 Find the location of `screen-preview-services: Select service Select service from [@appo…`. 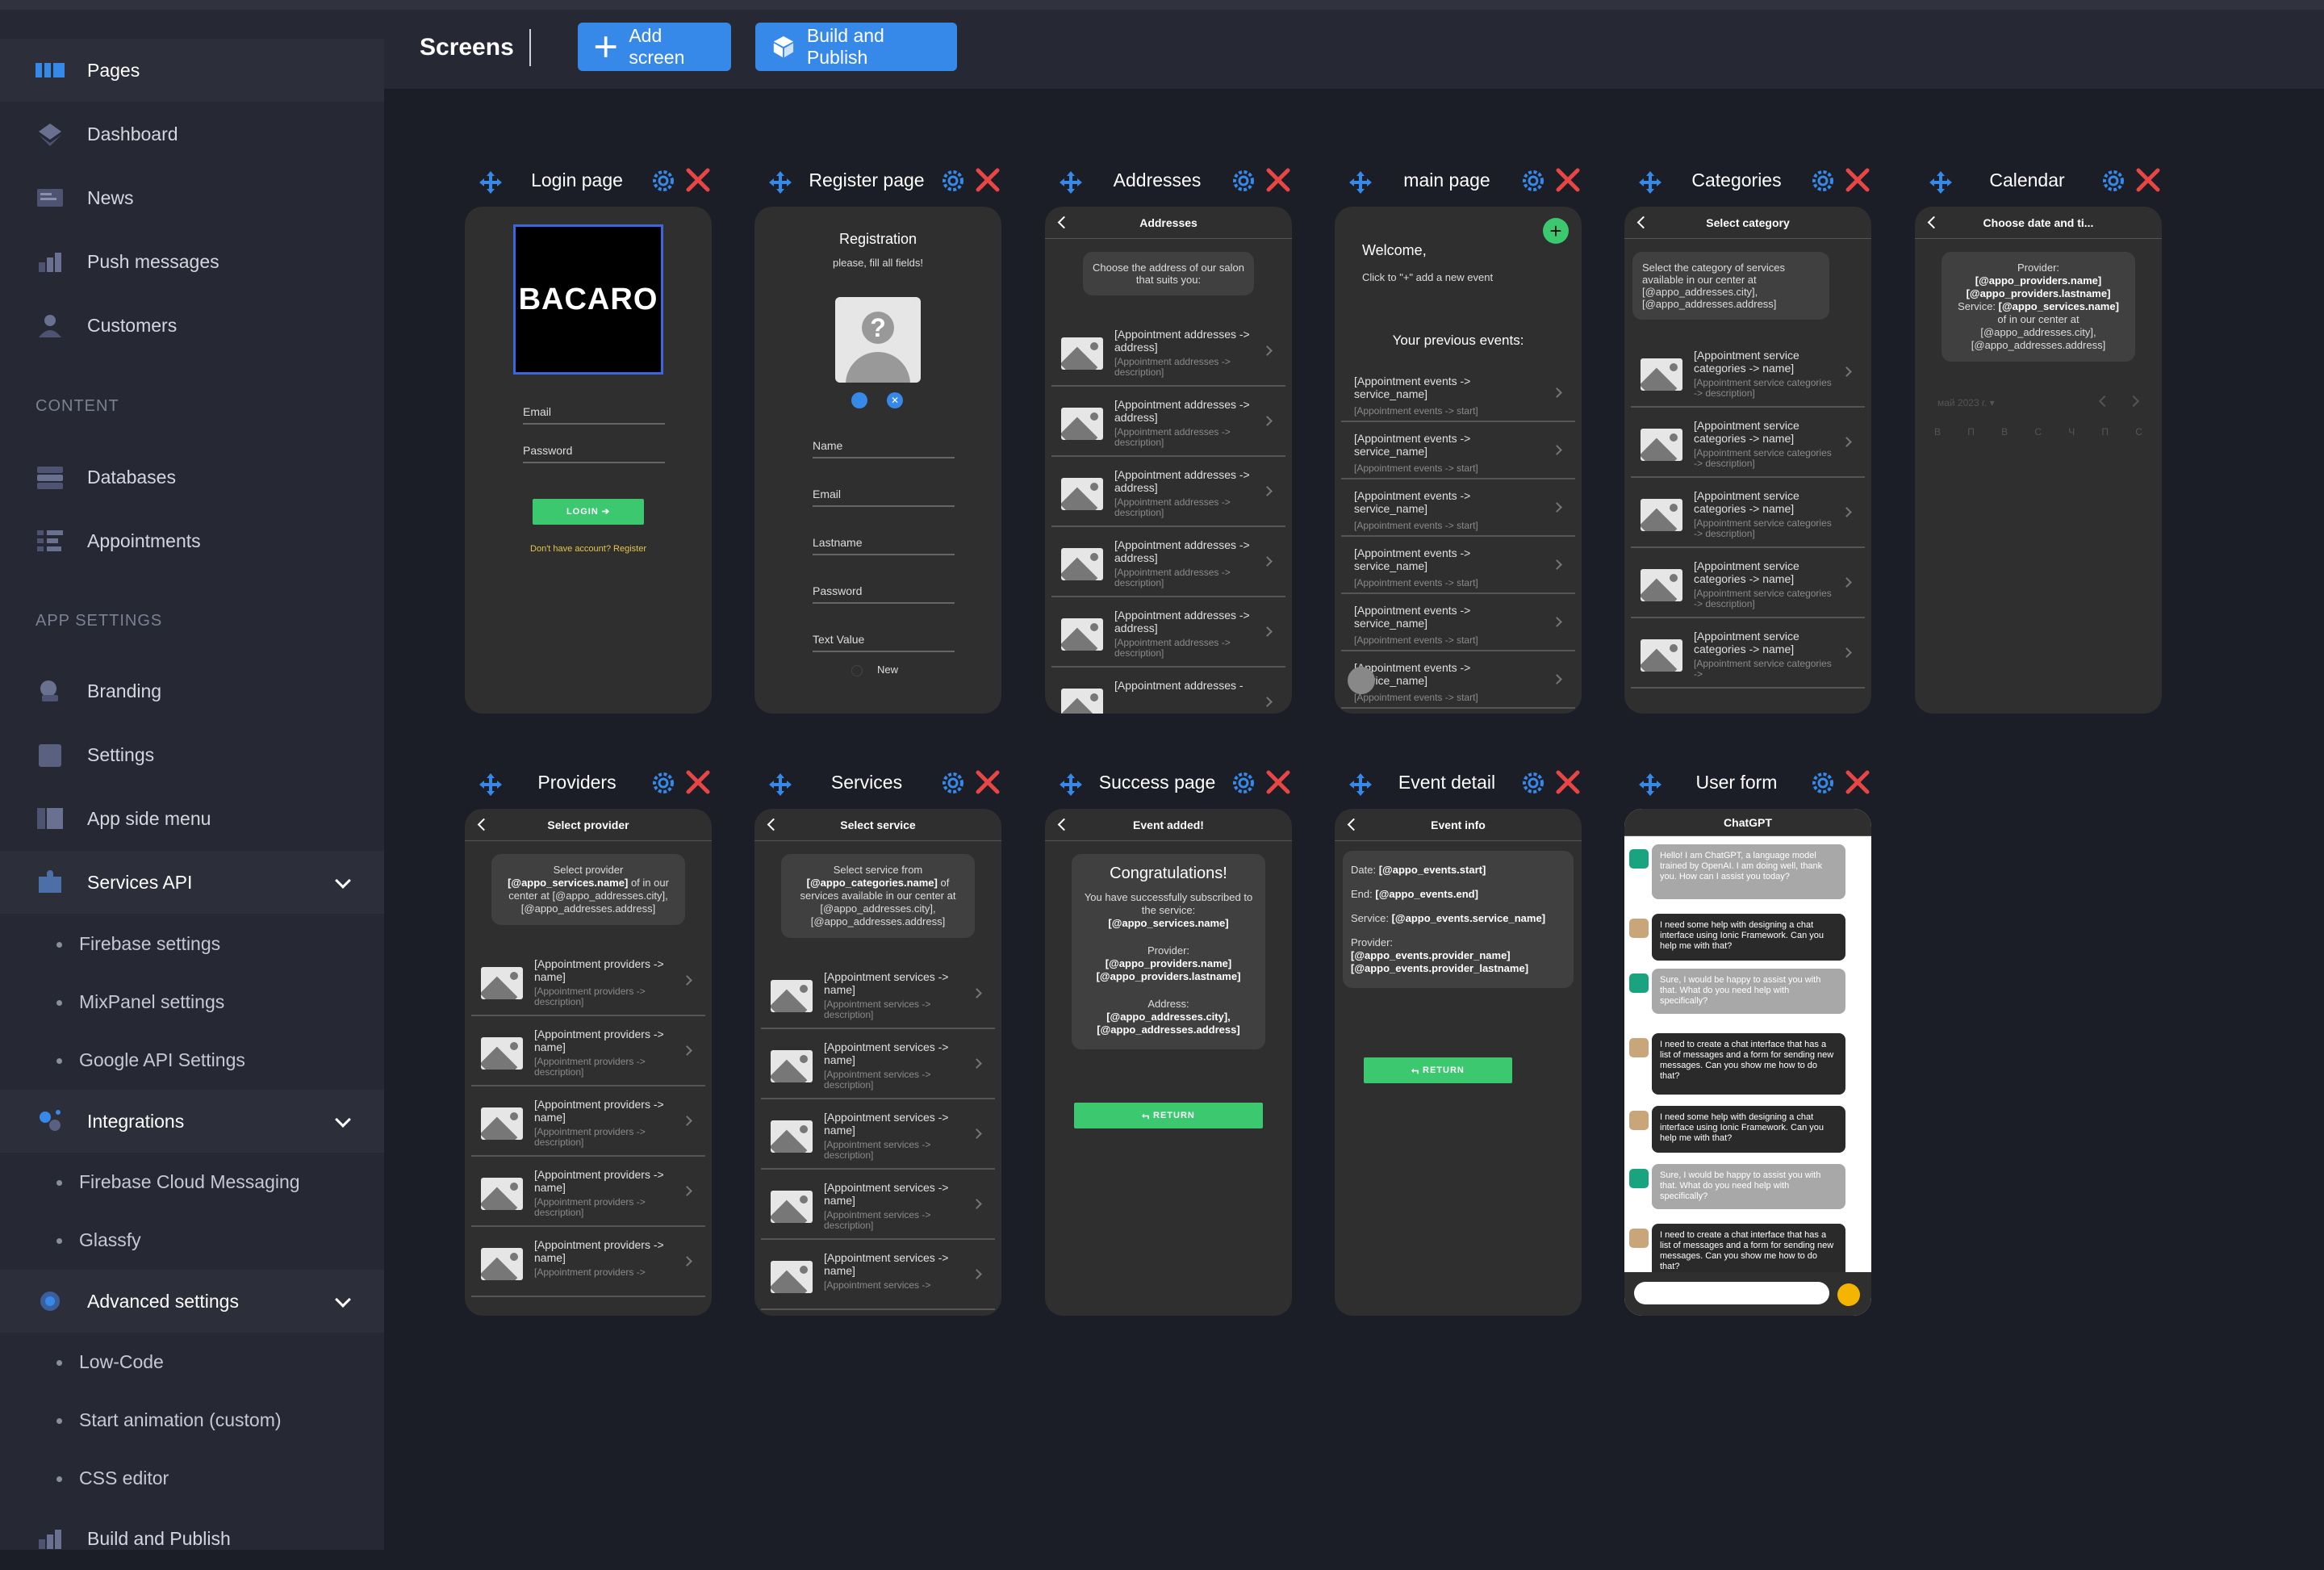

screen-preview-services: Select service Select service from [@appo… is located at coordinates (878, 1062).